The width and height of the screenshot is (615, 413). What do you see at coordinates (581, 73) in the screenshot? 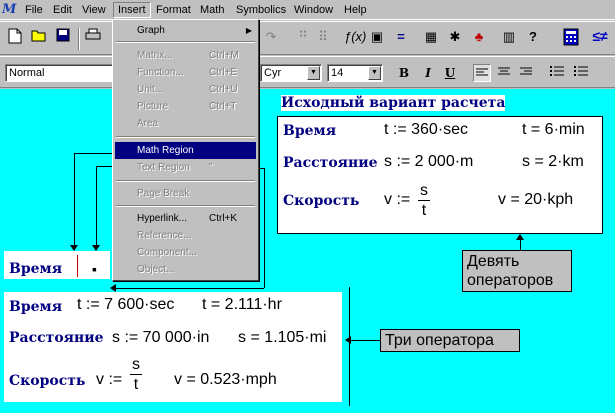
I see `numbering-icon` at bounding box center [581, 73].